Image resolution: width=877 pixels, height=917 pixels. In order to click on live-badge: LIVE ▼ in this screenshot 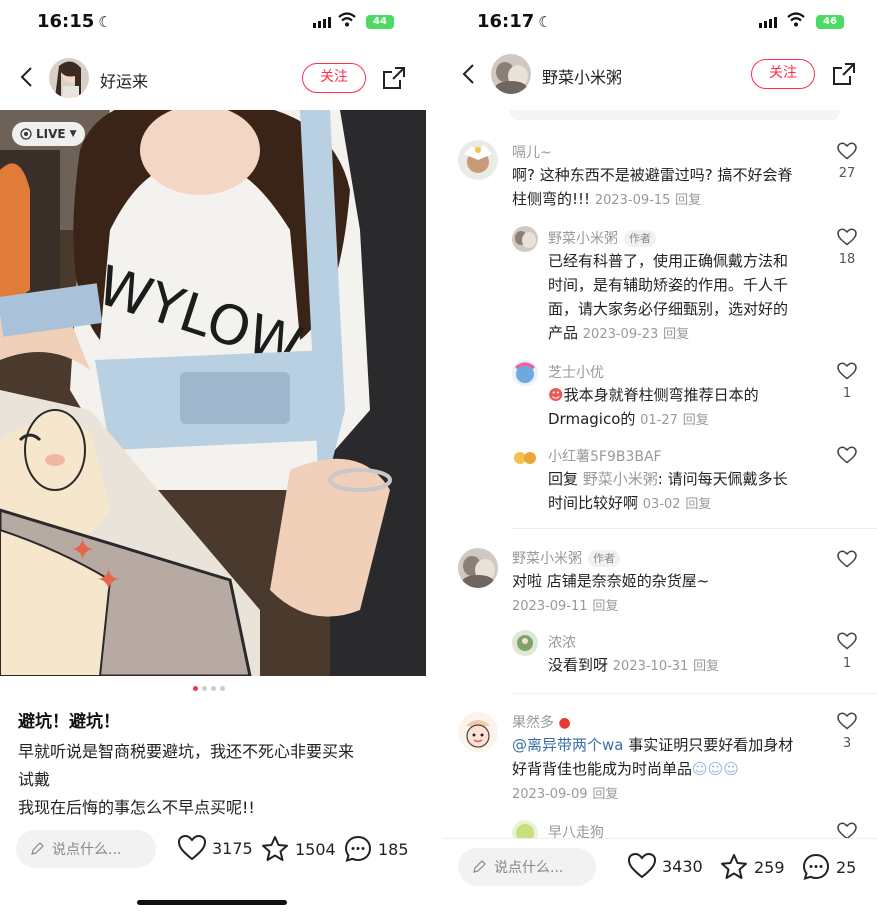, I will do `click(48, 134)`.